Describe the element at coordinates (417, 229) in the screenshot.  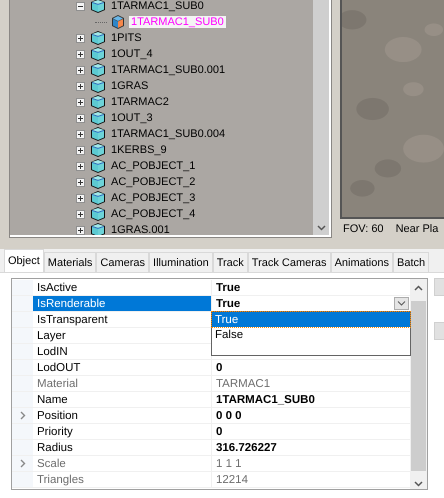
I see `near-plane-label: Near Pla` at that location.